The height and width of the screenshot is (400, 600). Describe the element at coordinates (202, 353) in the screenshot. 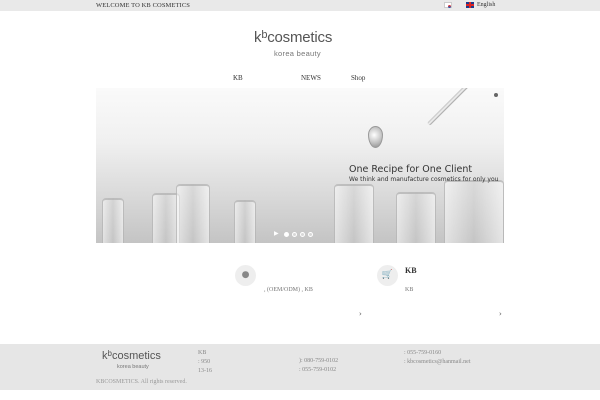

I see `footer-company: KB` at that location.